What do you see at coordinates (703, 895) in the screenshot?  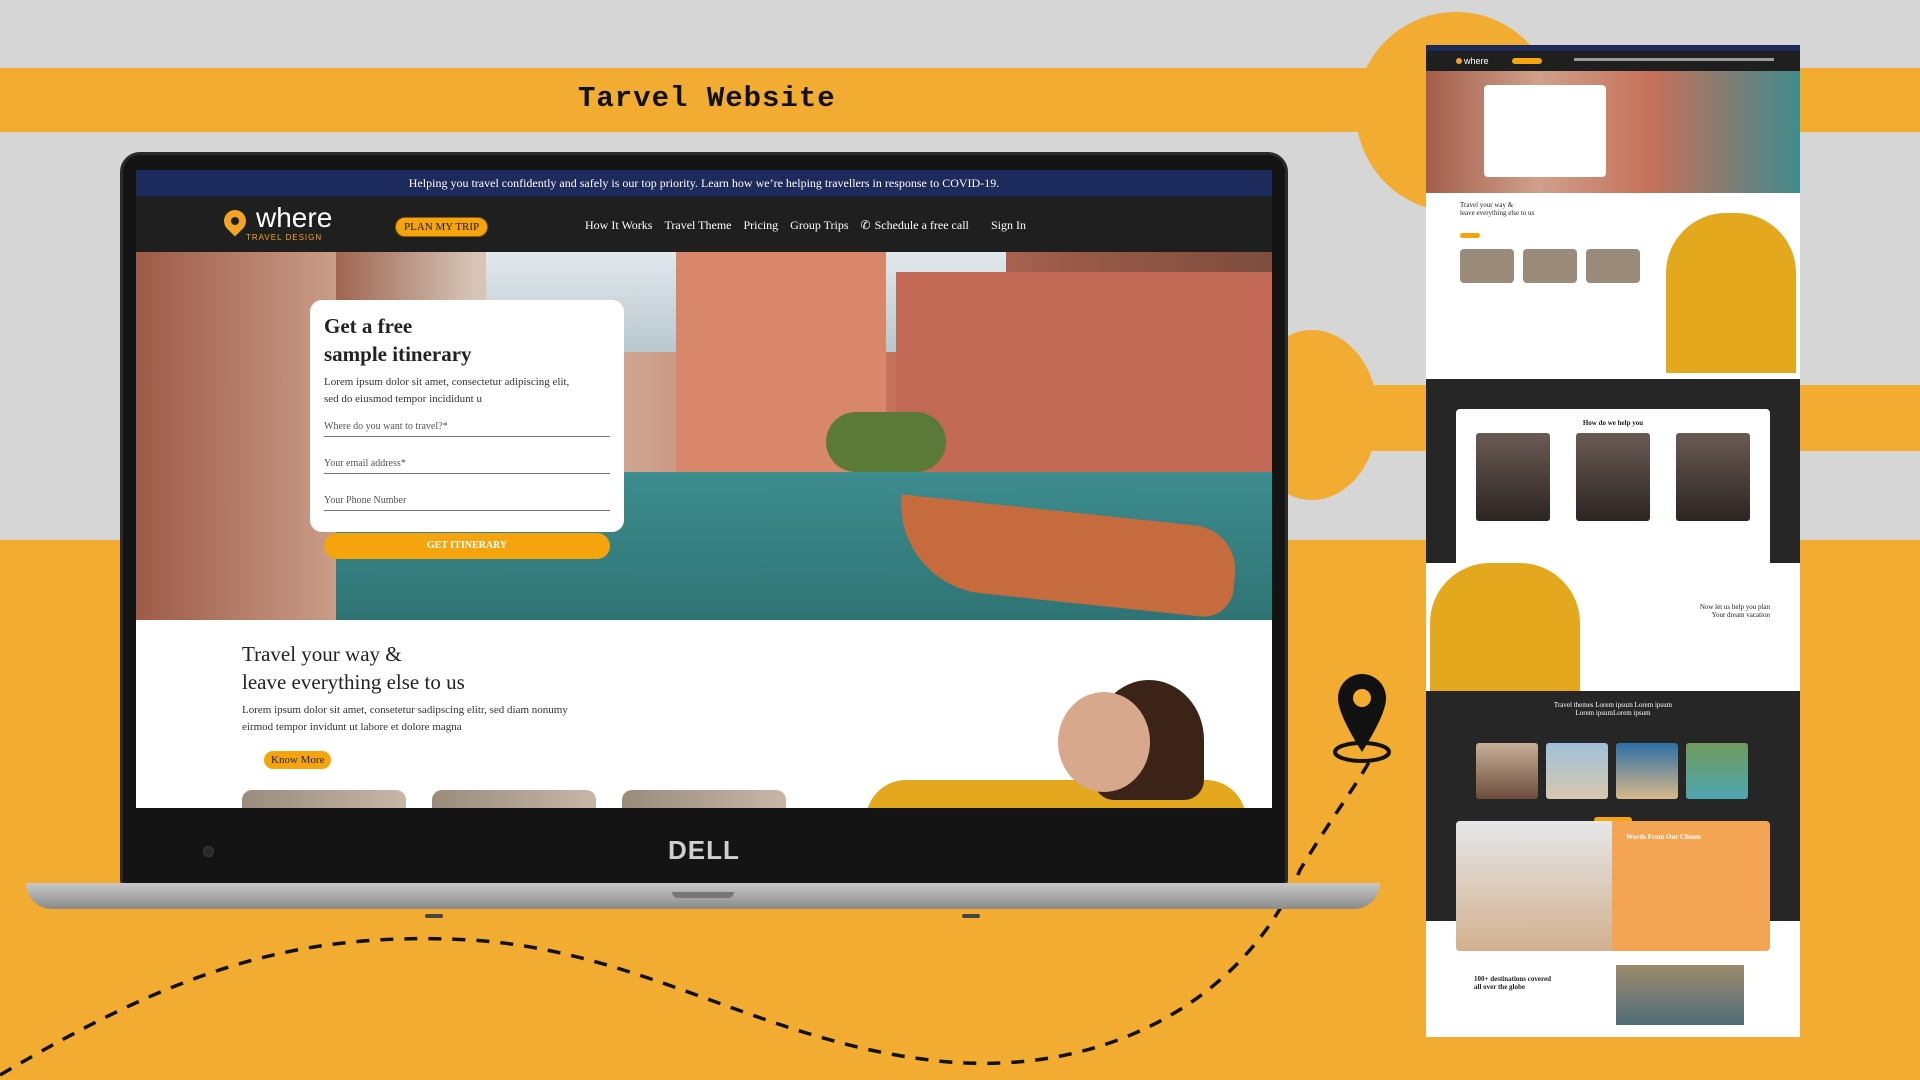 I see `laptop-notch` at bounding box center [703, 895].